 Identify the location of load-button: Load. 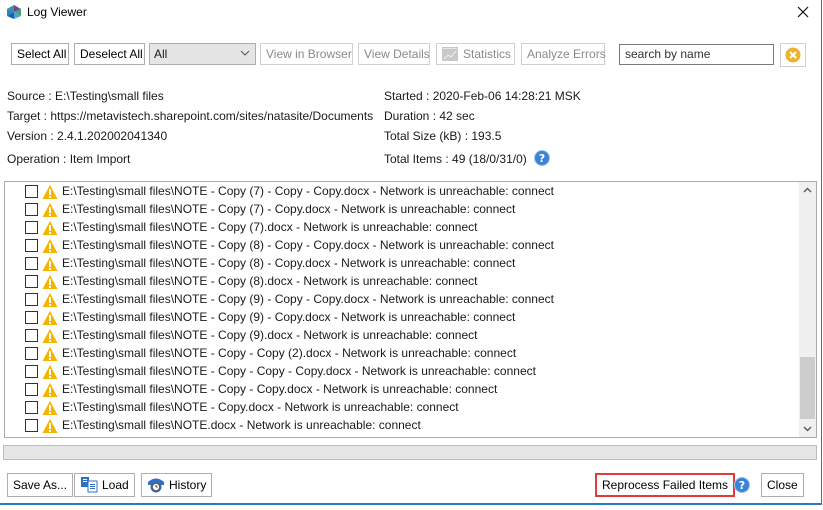
(104, 485).